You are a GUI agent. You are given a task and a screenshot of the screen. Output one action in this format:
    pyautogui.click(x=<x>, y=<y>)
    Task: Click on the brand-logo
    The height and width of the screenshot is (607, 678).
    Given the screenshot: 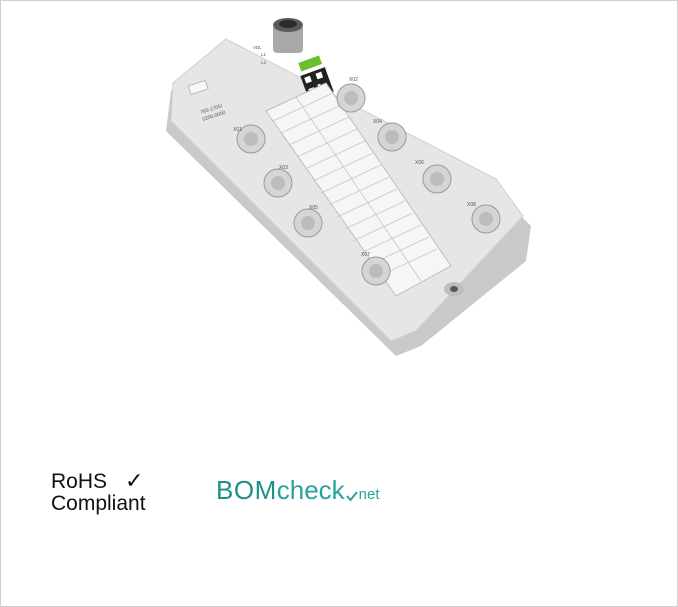 What is the action you would take?
    pyautogui.click(x=310, y=63)
    